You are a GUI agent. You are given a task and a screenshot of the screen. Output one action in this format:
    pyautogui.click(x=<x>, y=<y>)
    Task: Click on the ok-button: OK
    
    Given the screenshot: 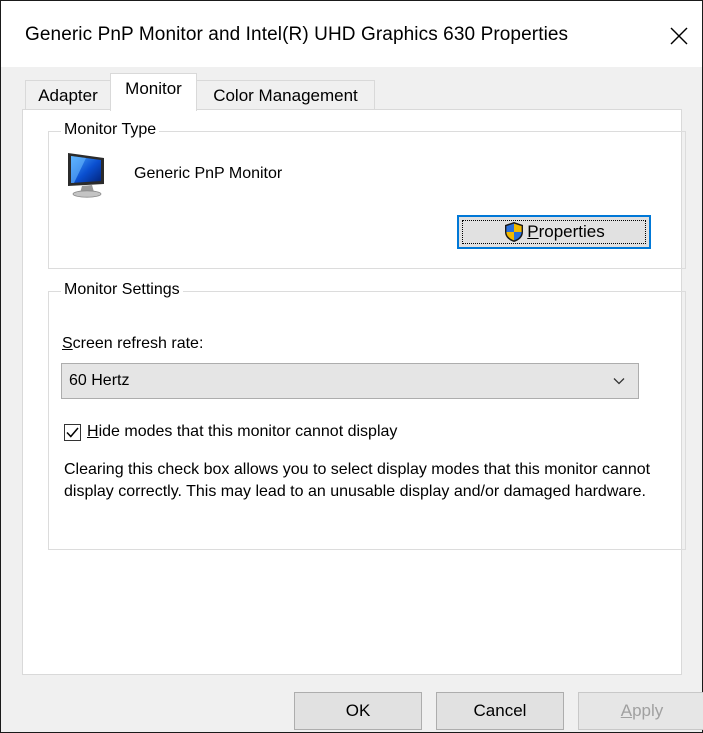 What is the action you would take?
    pyautogui.click(x=358, y=711)
    